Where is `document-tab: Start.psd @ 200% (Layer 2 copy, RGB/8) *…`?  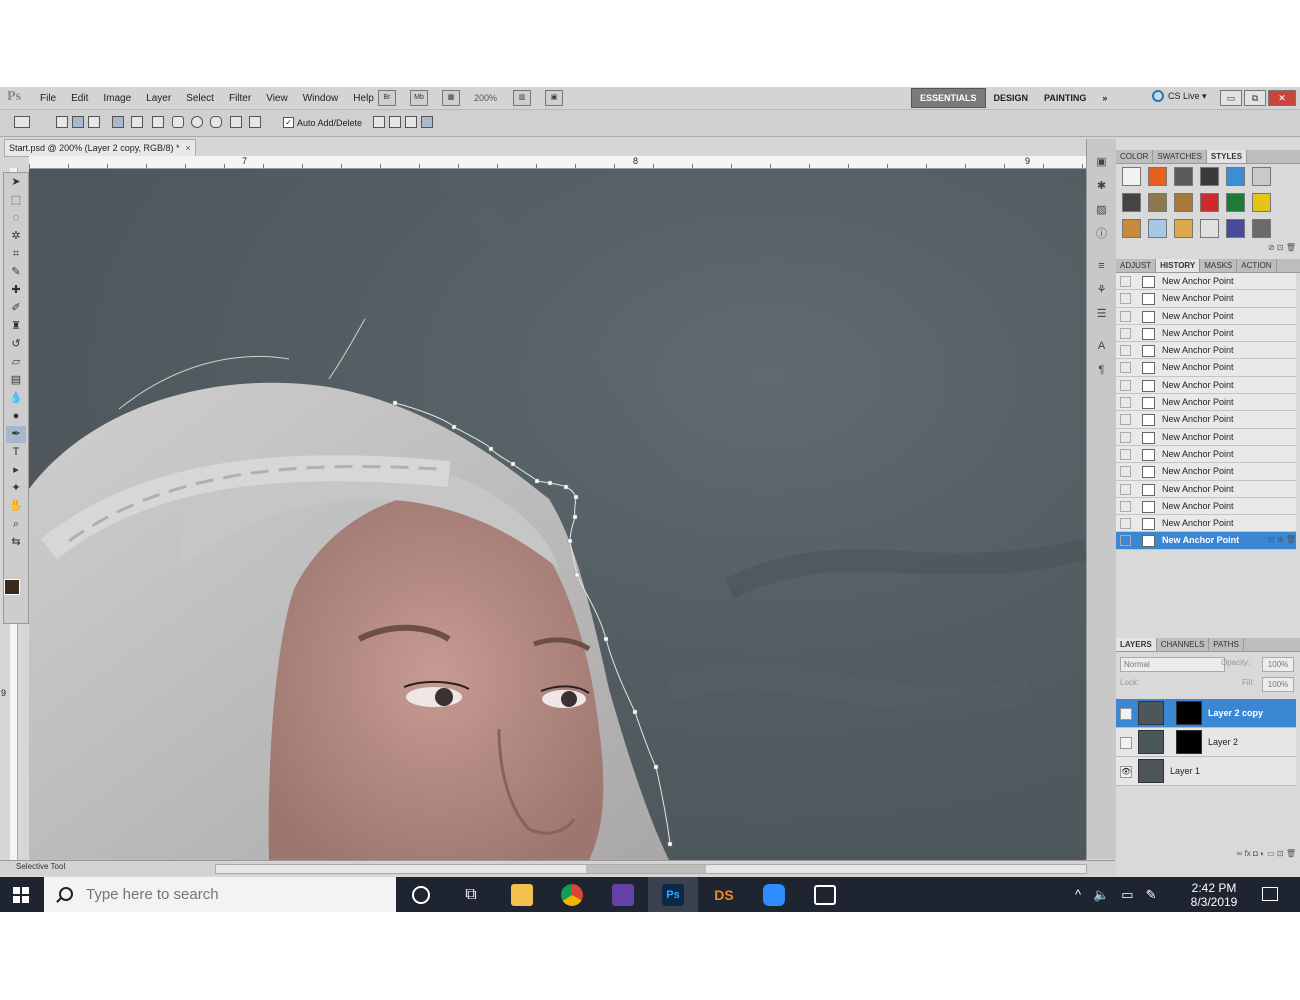 document-tab: Start.psd @ 200% (Layer 2 copy, RGB/8) *… is located at coordinates (100, 148).